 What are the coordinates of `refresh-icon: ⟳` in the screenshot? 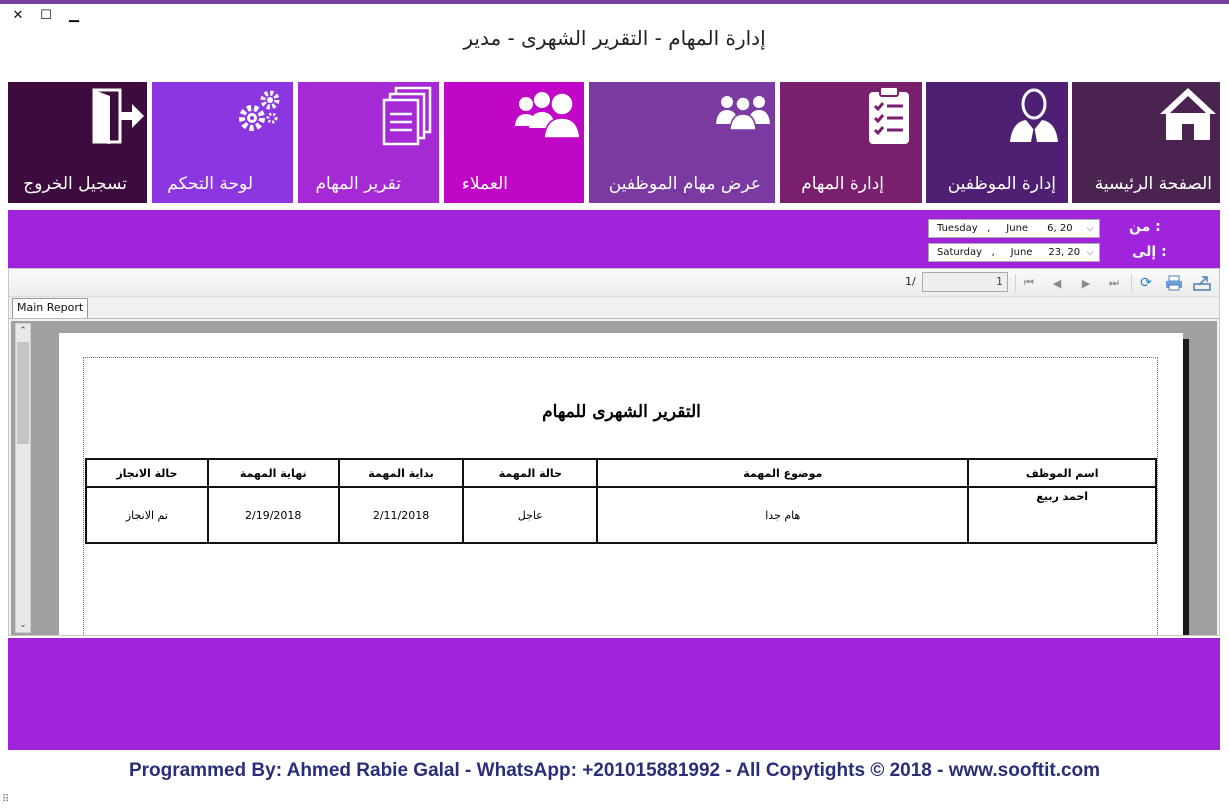 It's located at (1146, 283).